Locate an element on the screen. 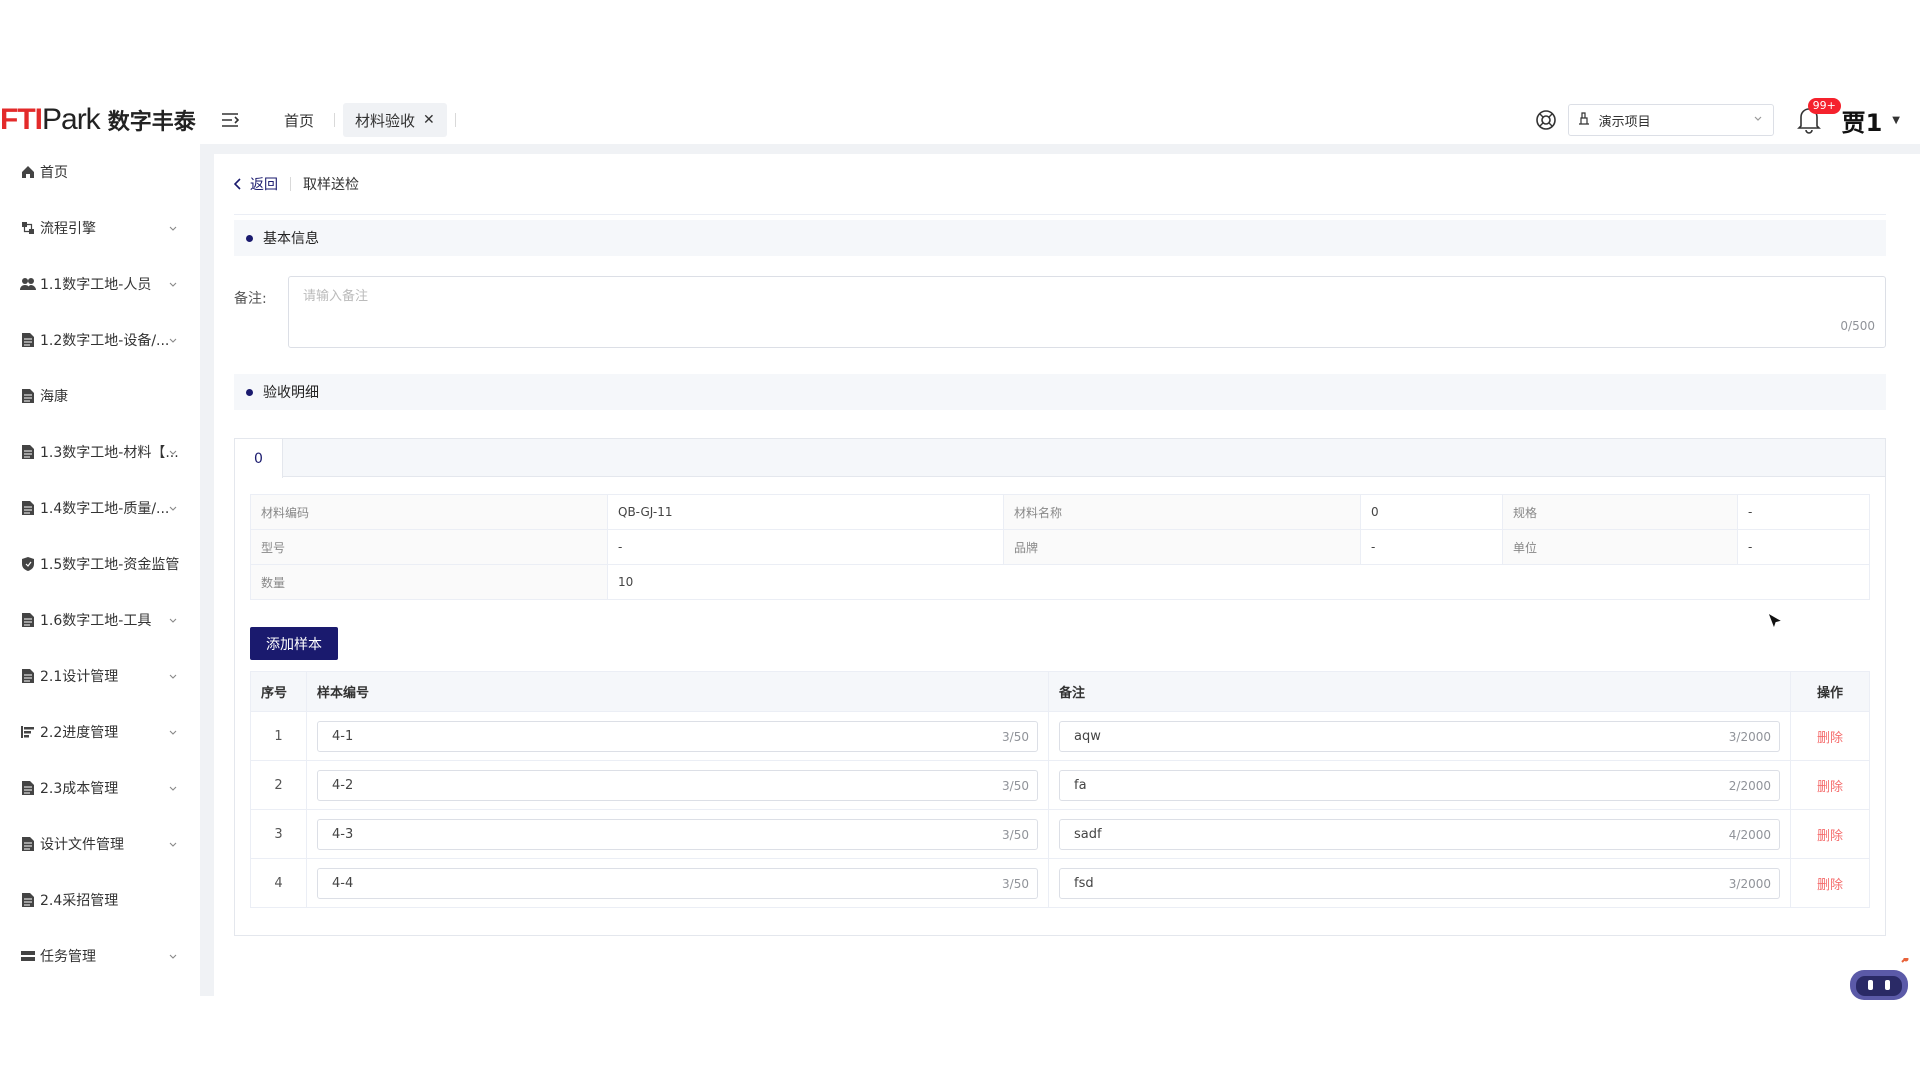 The width and height of the screenshot is (1920, 1080). sample-code-input: 4-2 3/50 is located at coordinates (677, 785).